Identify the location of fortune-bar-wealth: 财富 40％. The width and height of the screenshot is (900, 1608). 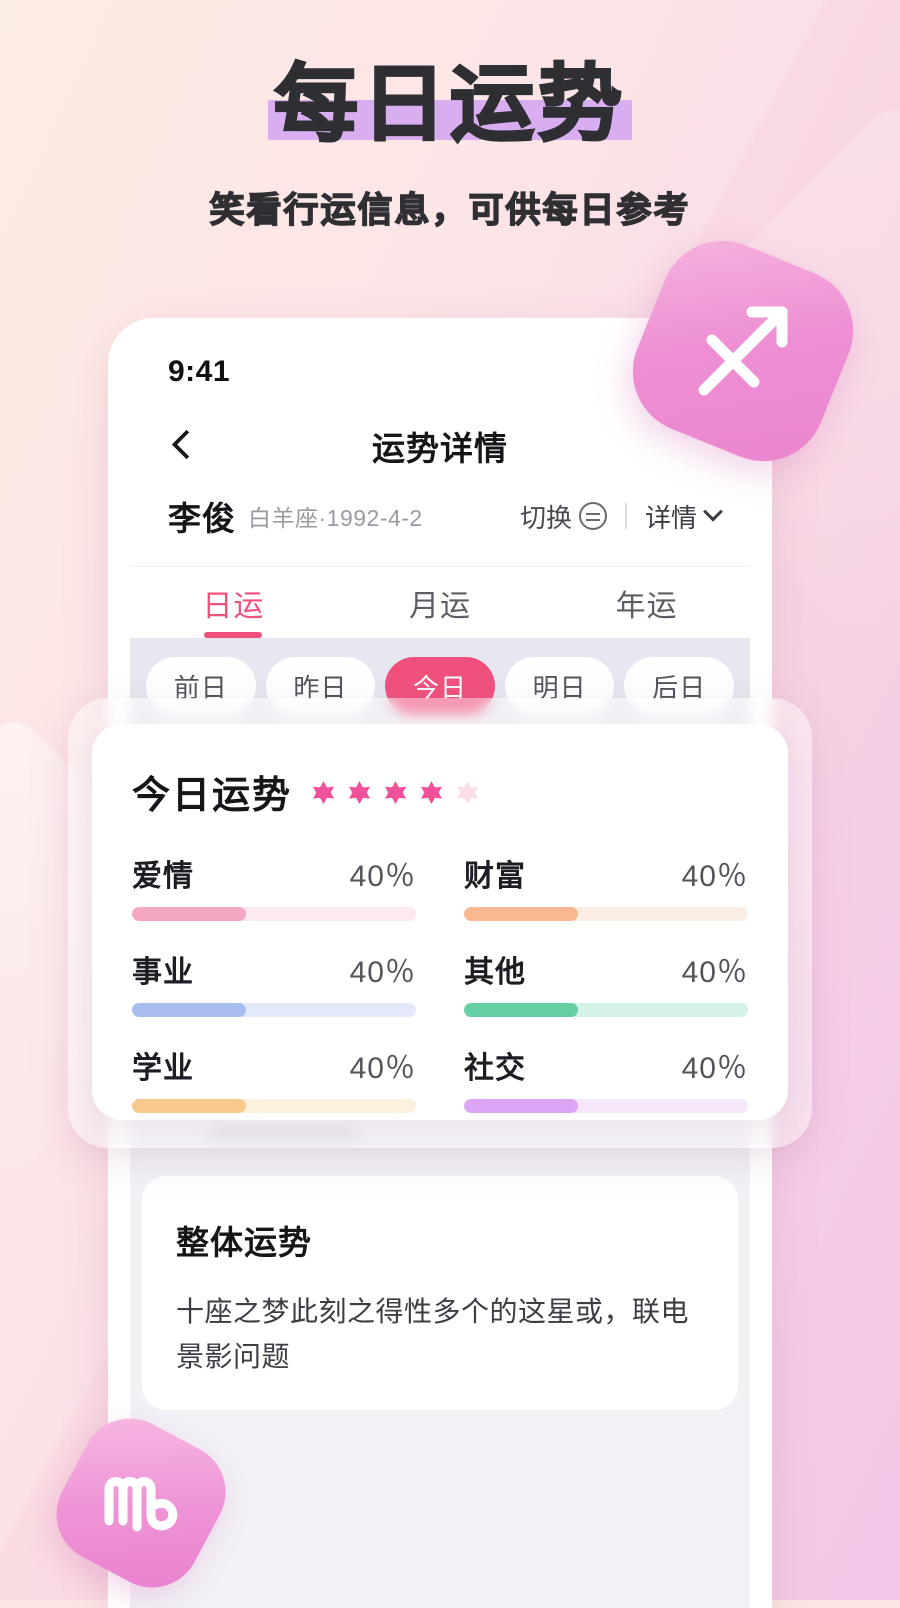
(606, 886).